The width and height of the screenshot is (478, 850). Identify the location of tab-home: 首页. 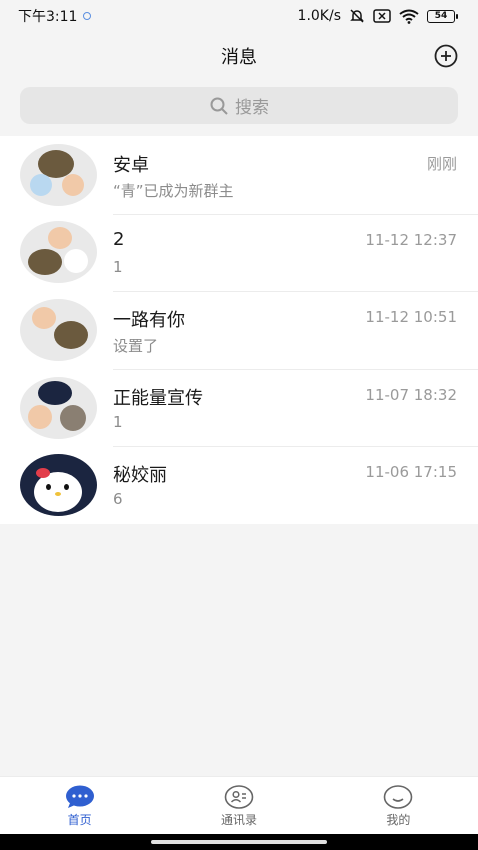
(79, 805).